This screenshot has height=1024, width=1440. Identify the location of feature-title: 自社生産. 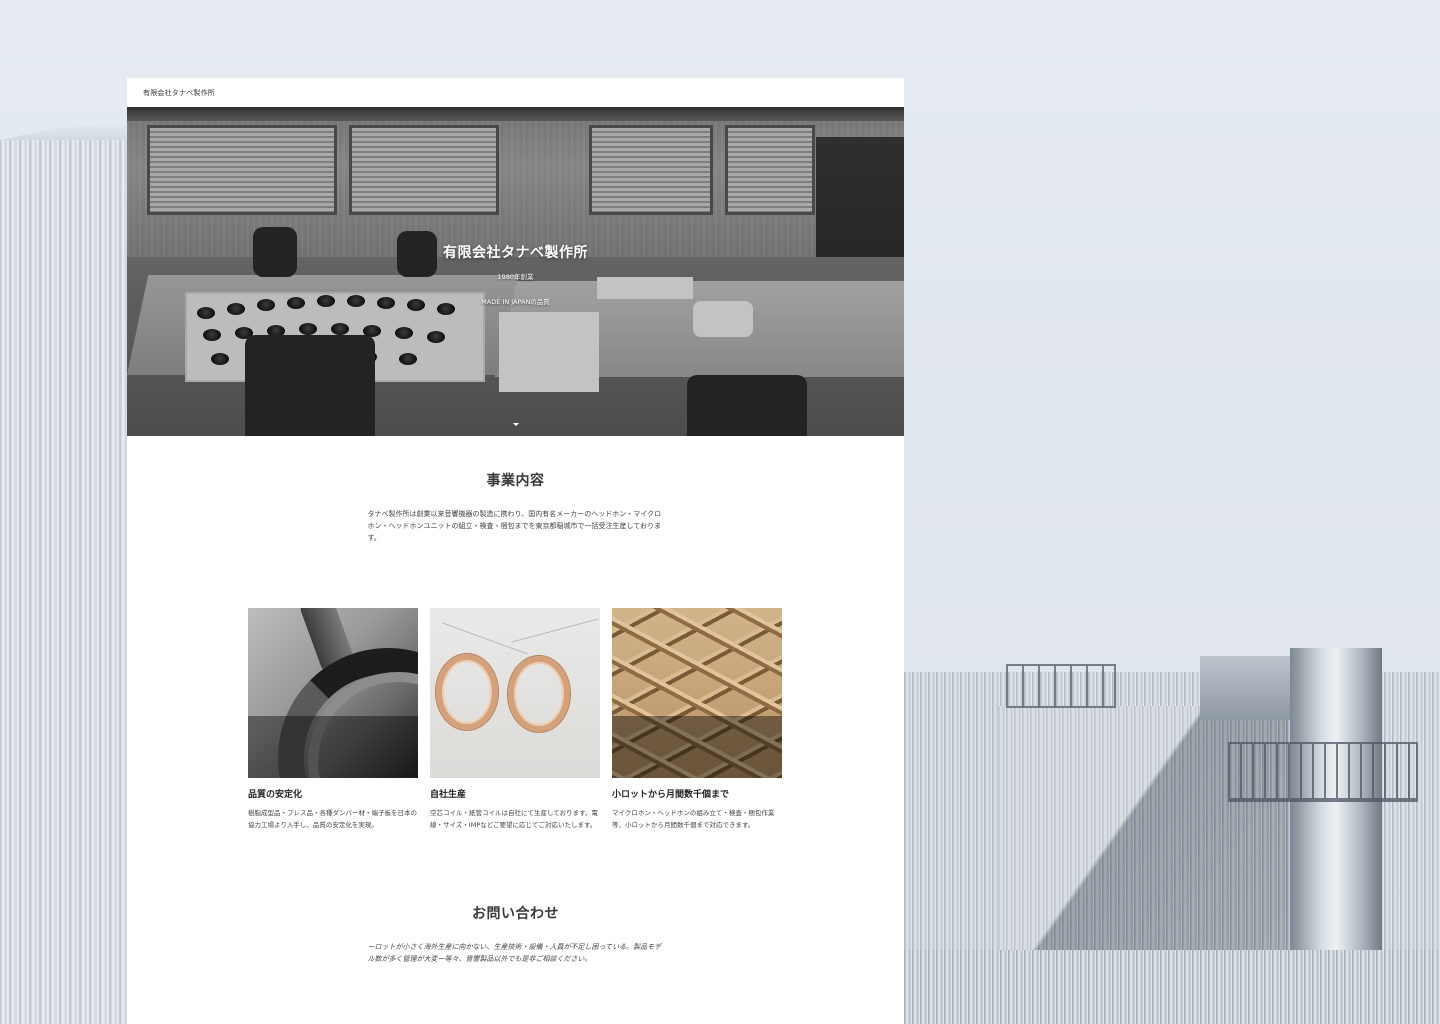
(448, 795).